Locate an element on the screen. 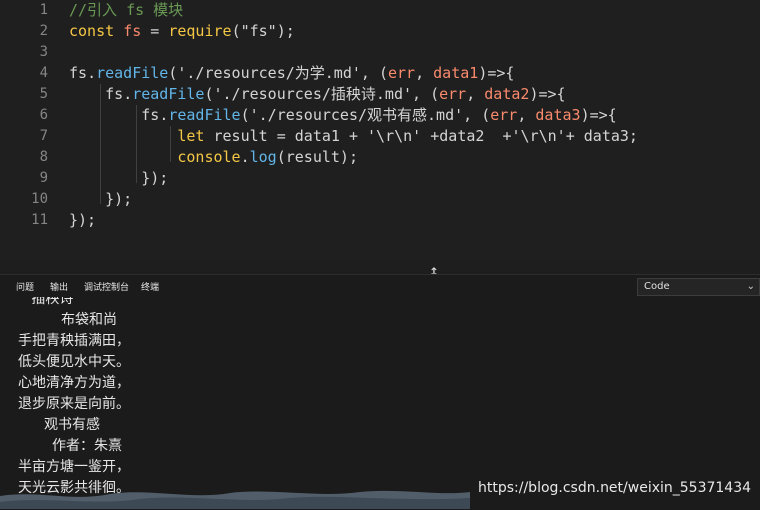  panel-tabs: 问题 输出 调试控制台 终端 Code ⌄ is located at coordinates (380, 286).